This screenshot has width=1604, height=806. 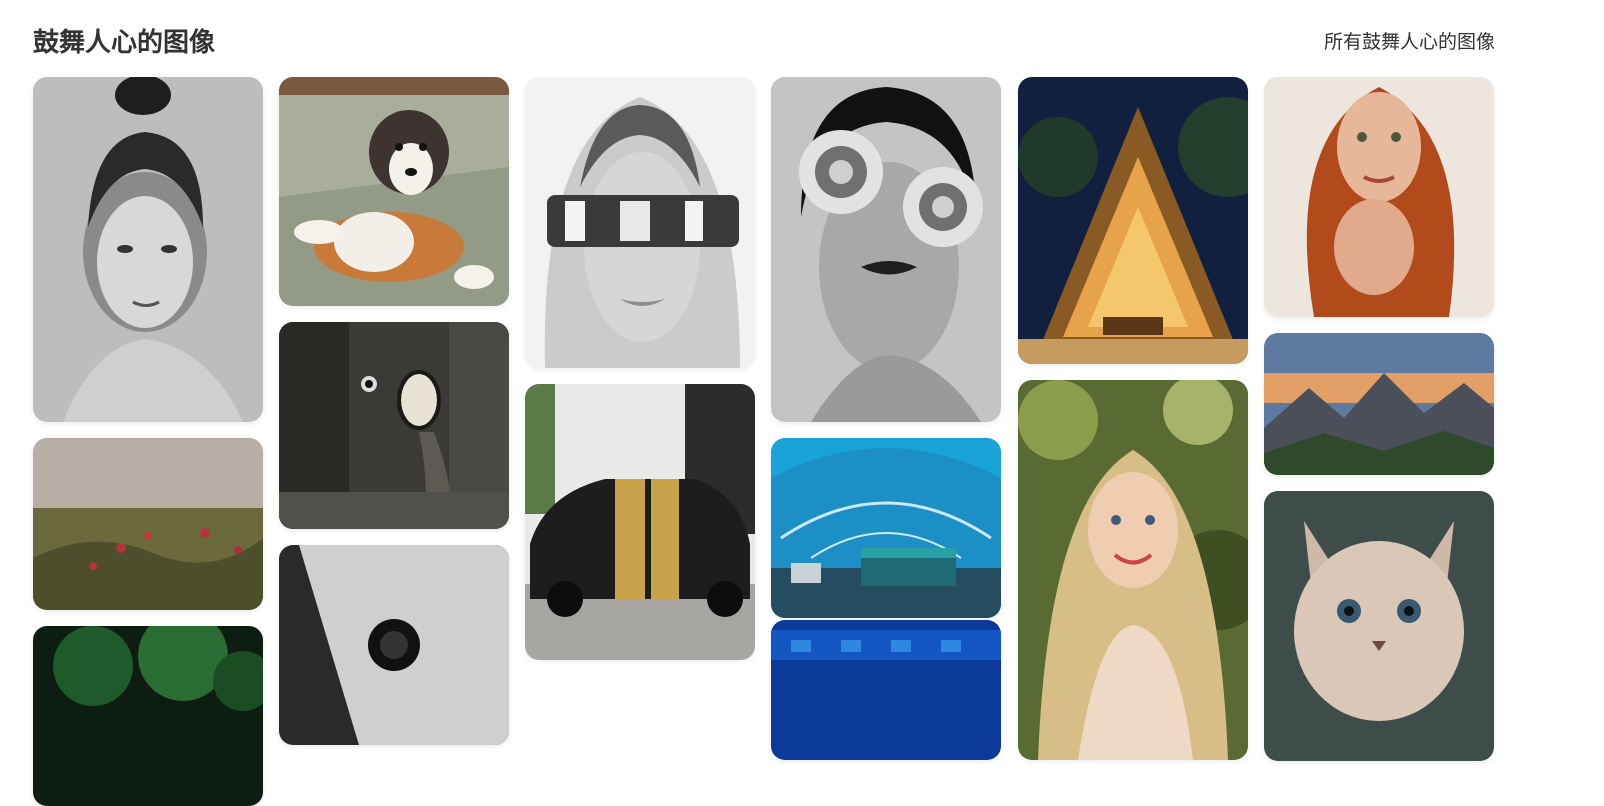 I want to click on camera-lens-image, so click(x=394, y=645).